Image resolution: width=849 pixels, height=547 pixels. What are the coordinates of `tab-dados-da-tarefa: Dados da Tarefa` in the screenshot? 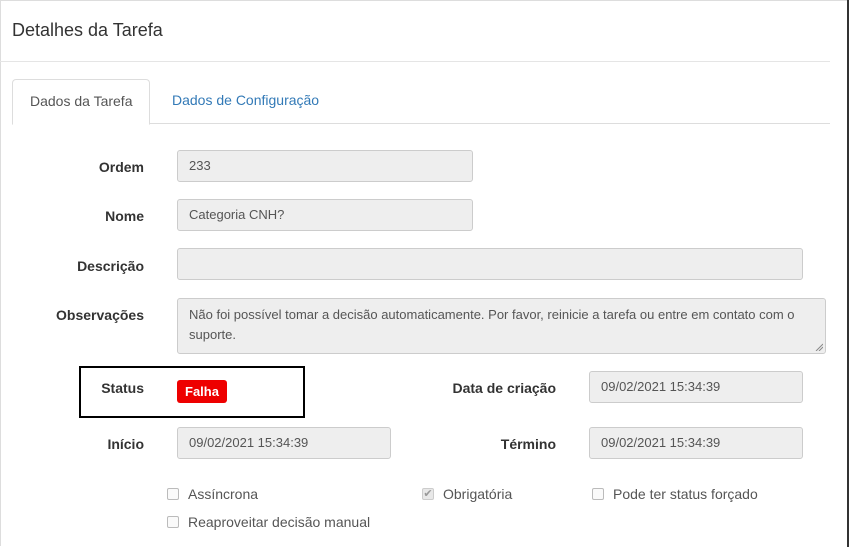 It's located at (81, 102).